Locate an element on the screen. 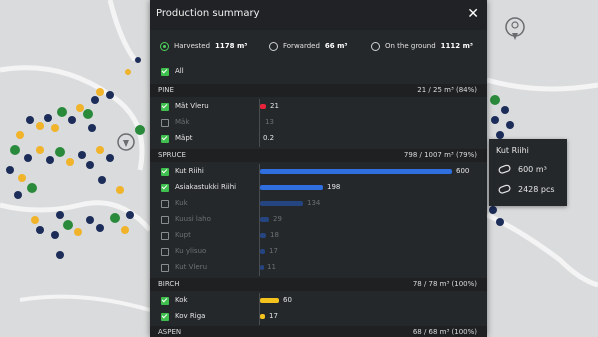  mode-label: On the ground is located at coordinates (410, 46).